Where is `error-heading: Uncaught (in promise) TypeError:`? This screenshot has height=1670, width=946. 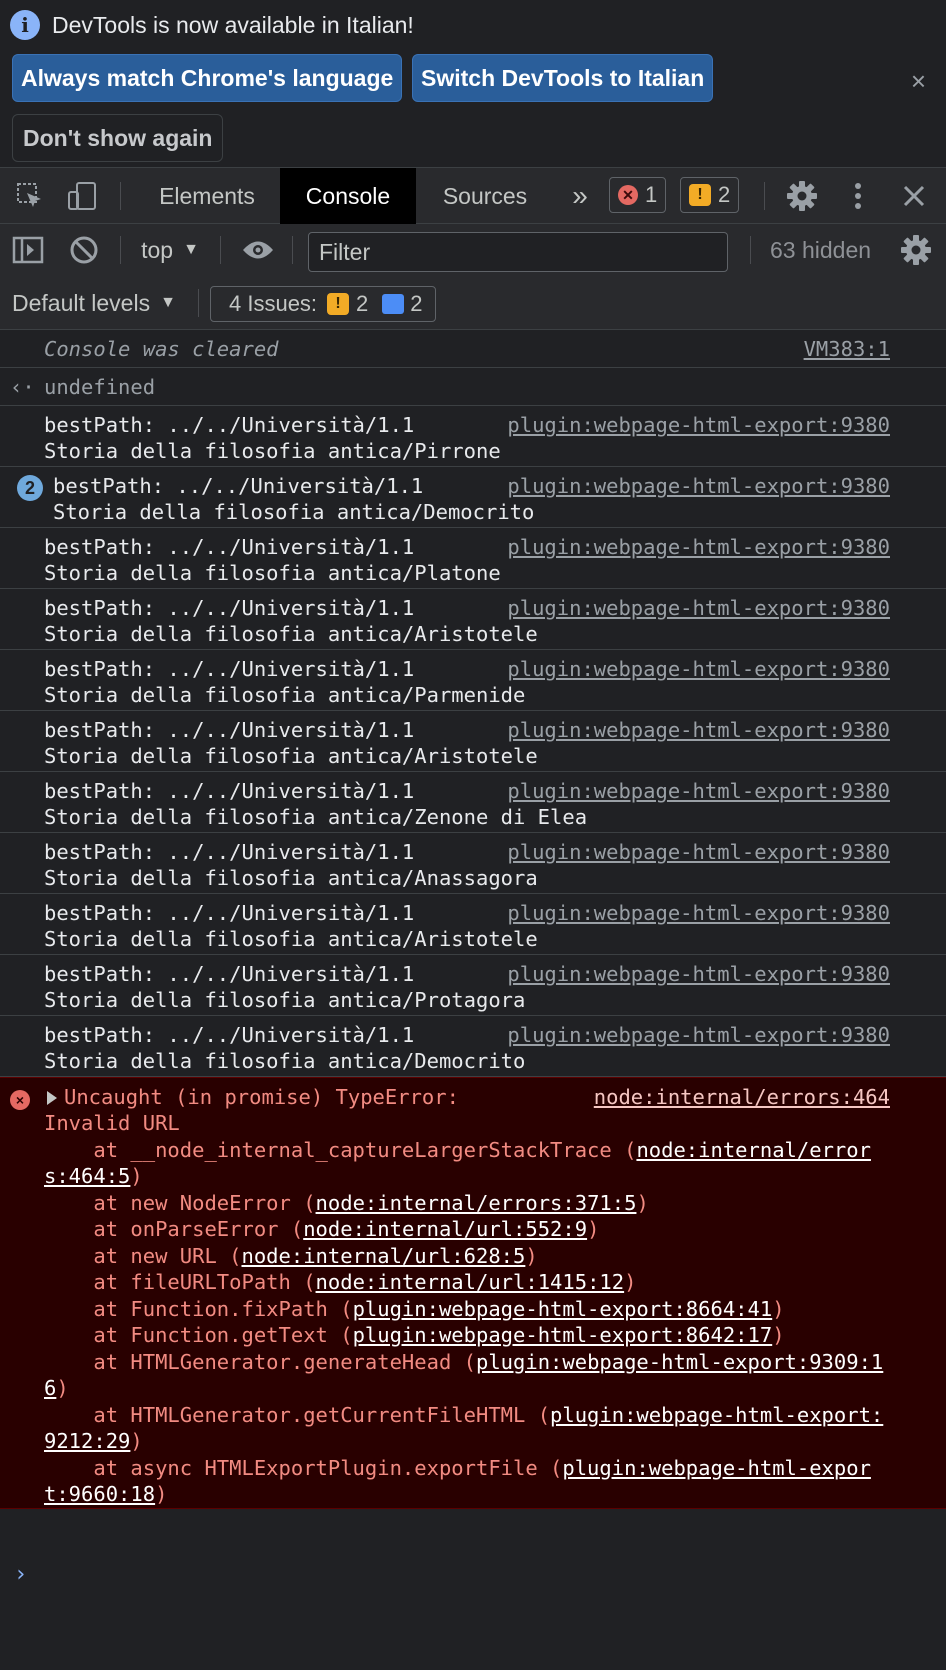
error-heading: Uncaught (in promise) TypeError: is located at coordinates (261, 1097).